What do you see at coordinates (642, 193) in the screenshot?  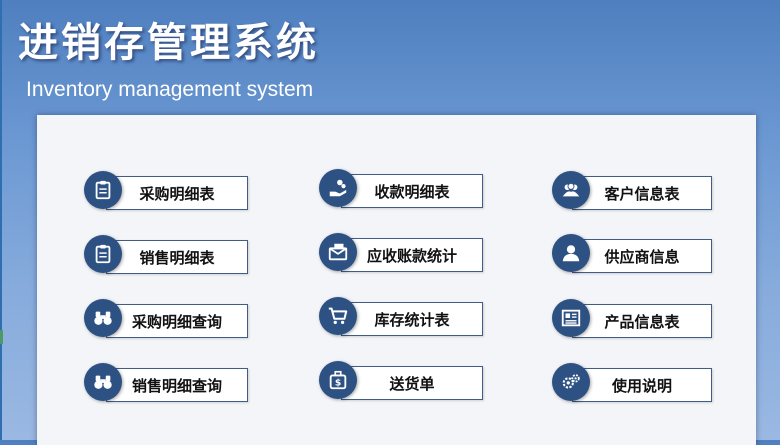 I see `customer-info-label: 客户信息表` at bounding box center [642, 193].